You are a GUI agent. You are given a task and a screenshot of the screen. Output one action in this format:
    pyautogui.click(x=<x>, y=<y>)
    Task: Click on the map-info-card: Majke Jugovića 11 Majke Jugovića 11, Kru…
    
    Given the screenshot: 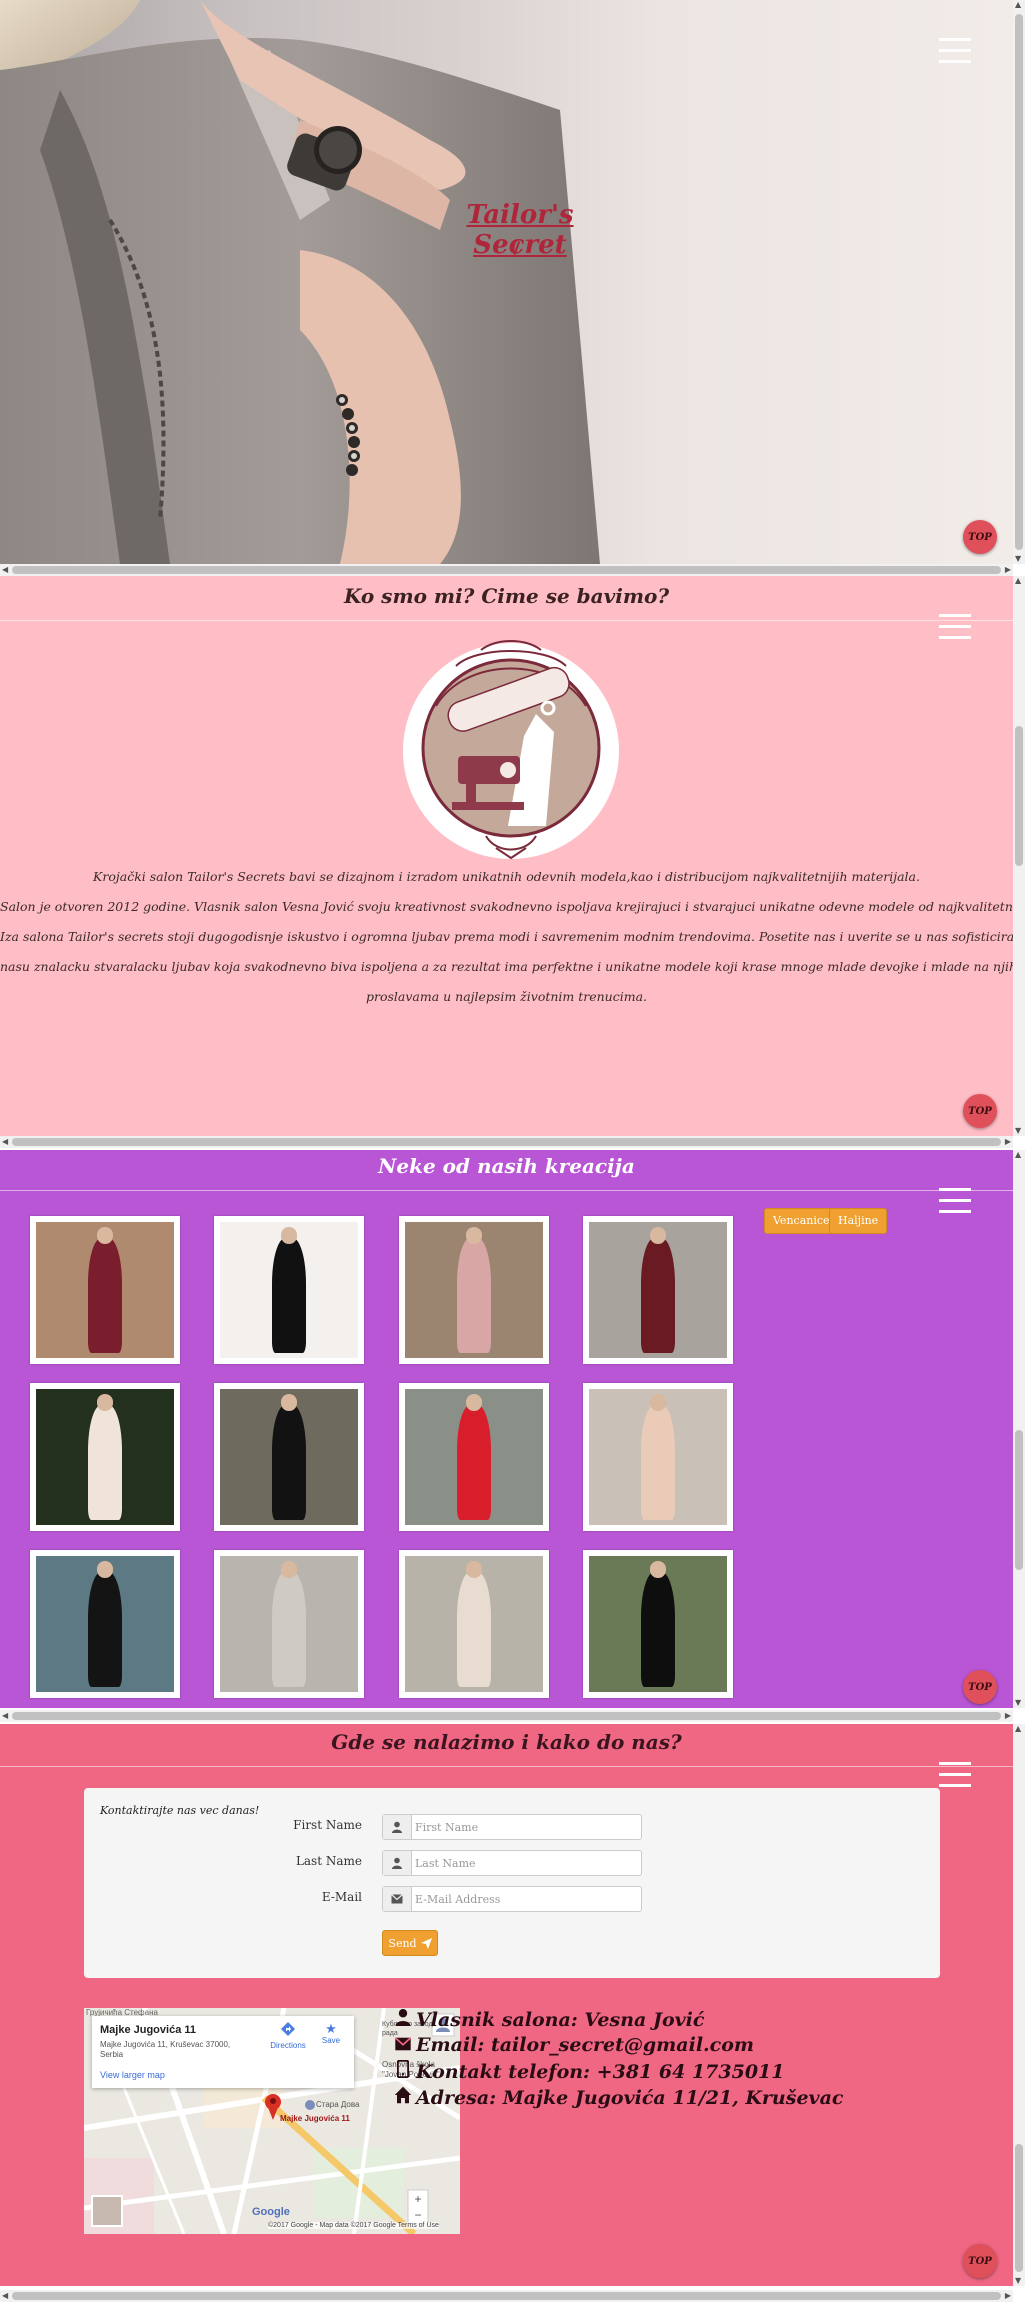 What is the action you would take?
    pyautogui.click(x=223, y=2052)
    